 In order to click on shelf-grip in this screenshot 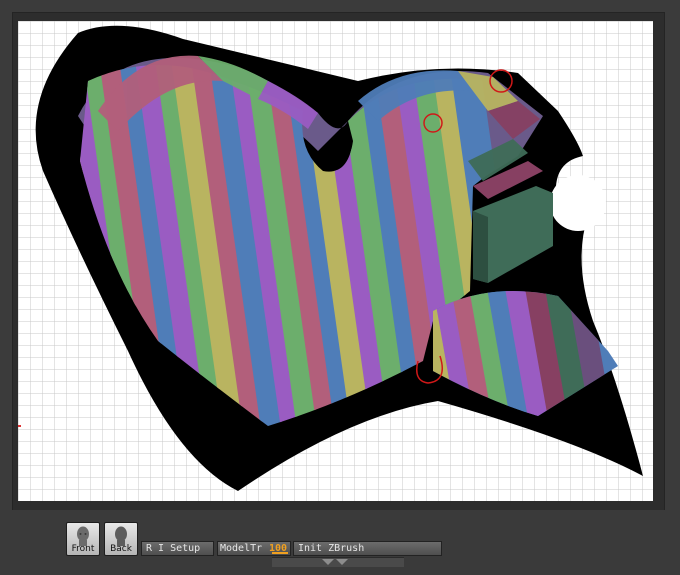, I will do `click(338, 562)`.